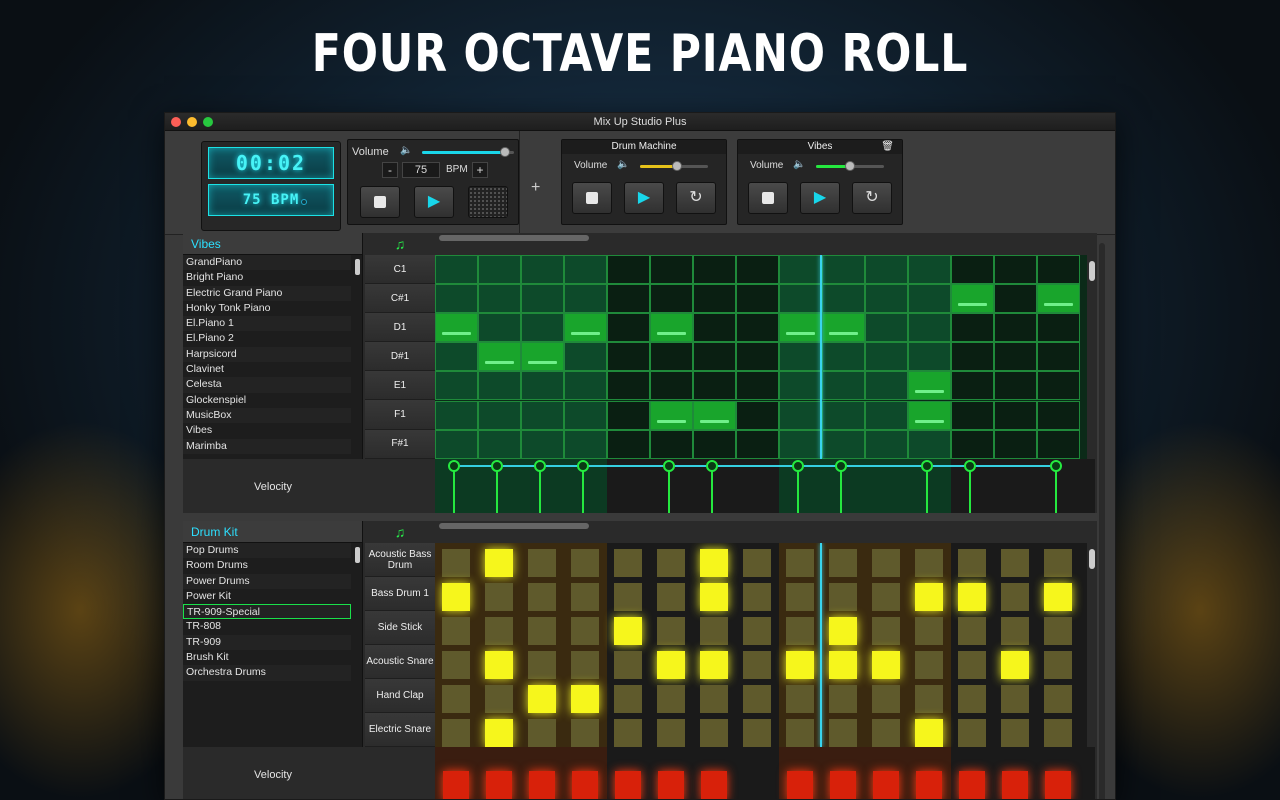 The width and height of the screenshot is (1280, 800). What do you see at coordinates (765, 773) in the screenshot?
I see `drum-velocity-lane` at bounding box center [765, 773].